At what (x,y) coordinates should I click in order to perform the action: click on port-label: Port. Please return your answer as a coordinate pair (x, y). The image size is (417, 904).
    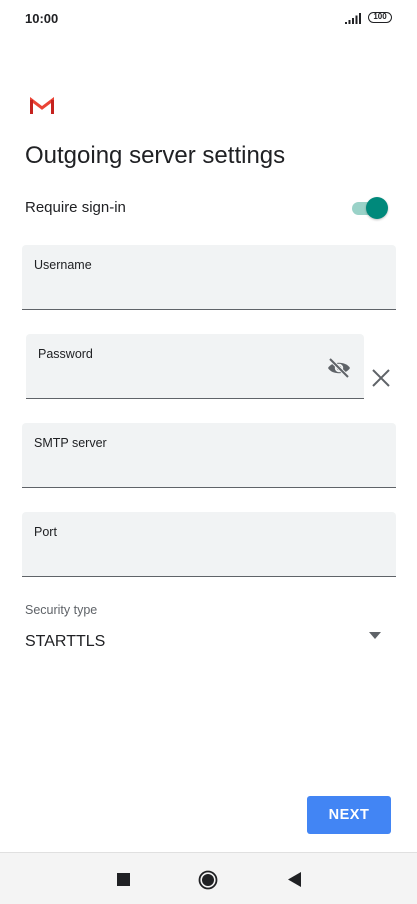
    Looking at the image, I should click on (45, 532).